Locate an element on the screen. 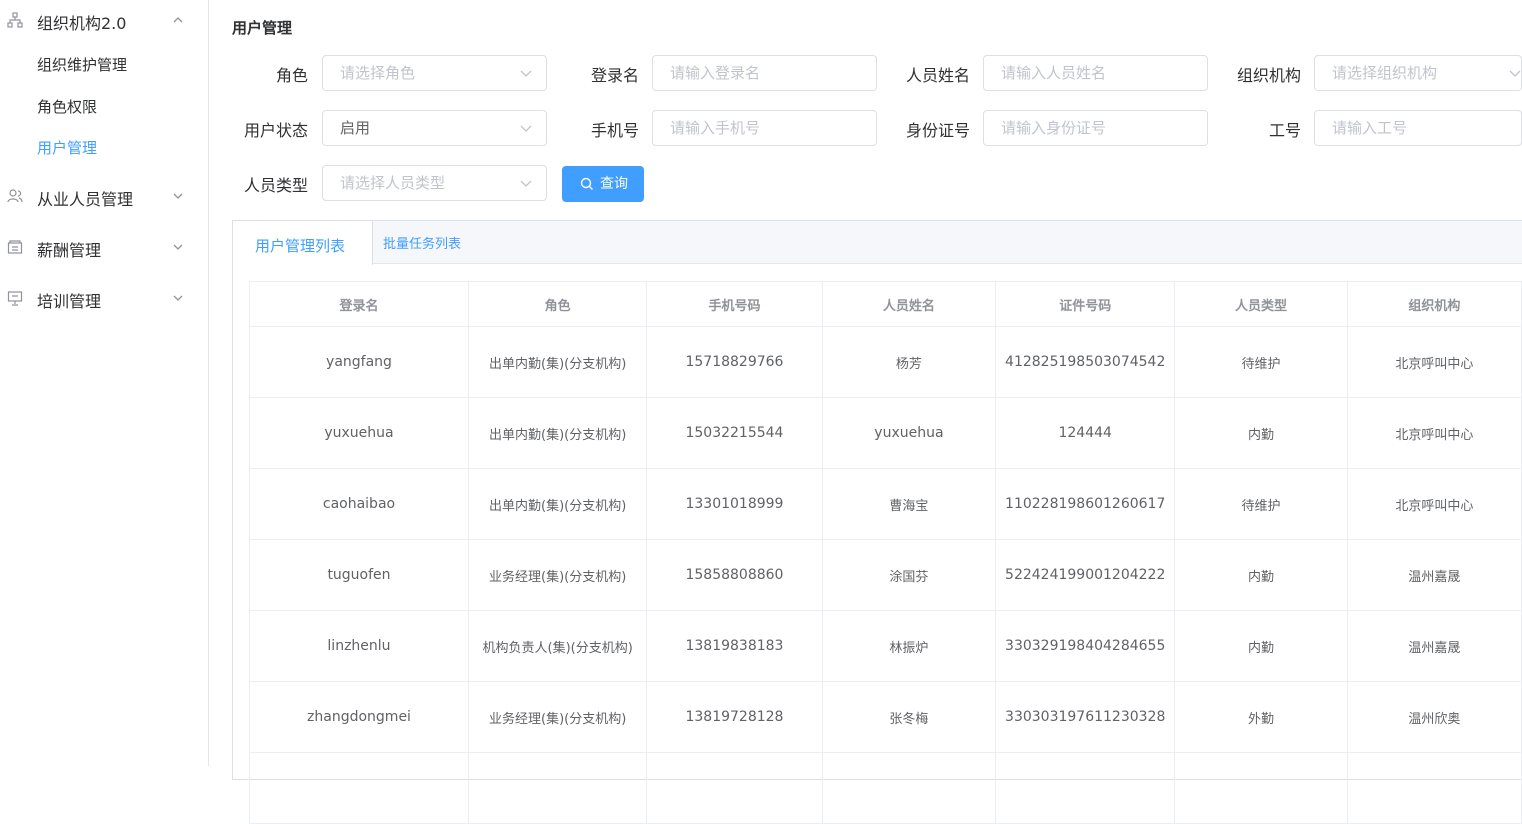  sidebar-item-role-permissions: 角色权限 is located at coordinates (104, 106).